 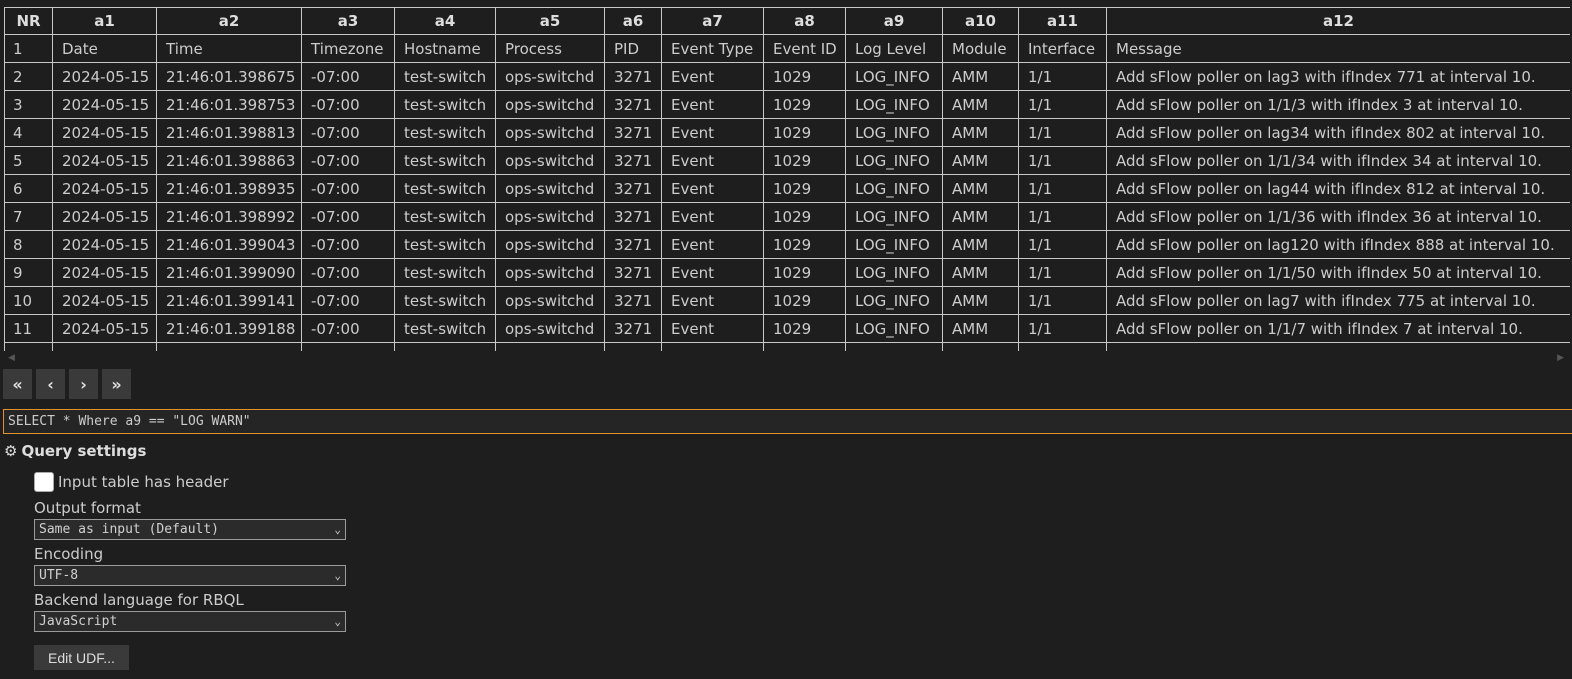 What do you see at coordinates (75, 451) in the screenshot?
I see `query-settings-toggle: ⚙ Query settings` at bounding box center [75, 451].